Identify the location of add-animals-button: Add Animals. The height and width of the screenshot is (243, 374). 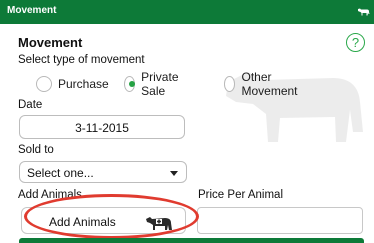
(103, 220).